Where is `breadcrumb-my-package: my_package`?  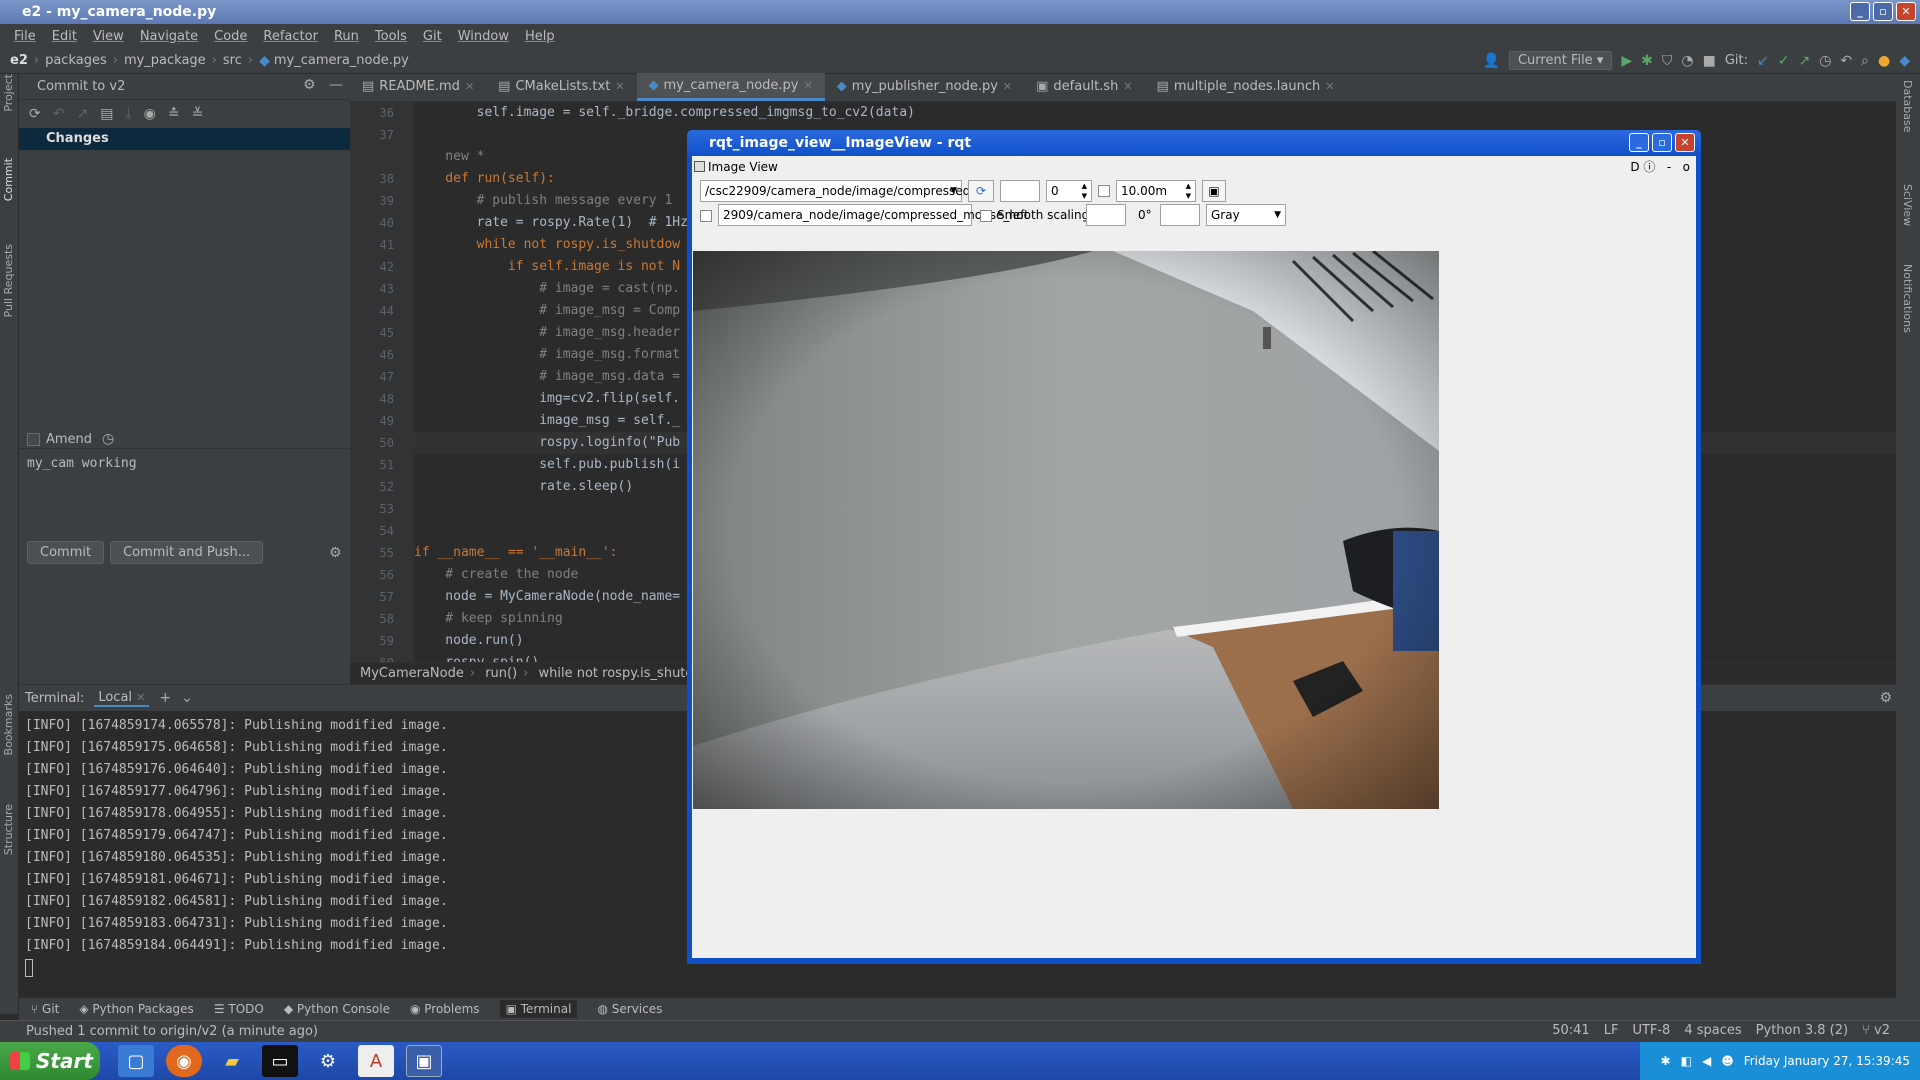 breadcrumb-my-package: my_package is located at coordinates (165, 60).